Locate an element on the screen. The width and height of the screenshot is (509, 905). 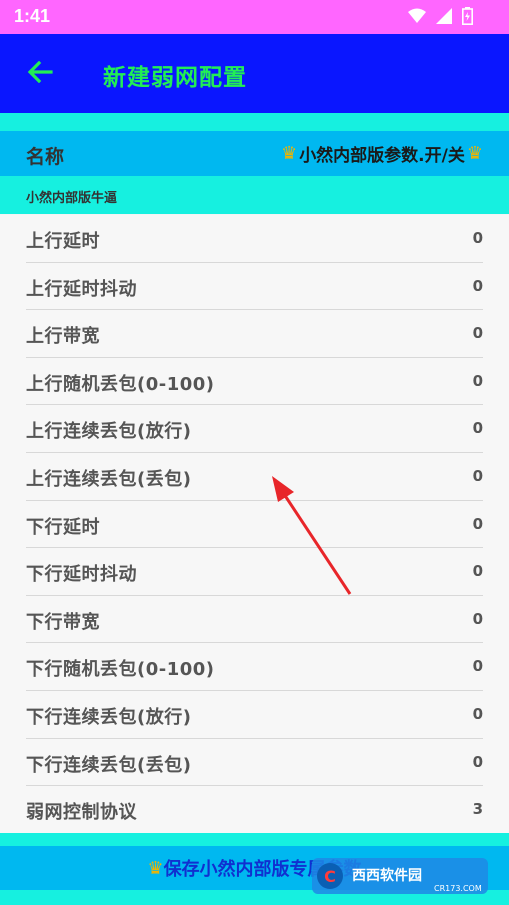
setting-label: 弱网控制协议 is located at coordinates (81, 813).